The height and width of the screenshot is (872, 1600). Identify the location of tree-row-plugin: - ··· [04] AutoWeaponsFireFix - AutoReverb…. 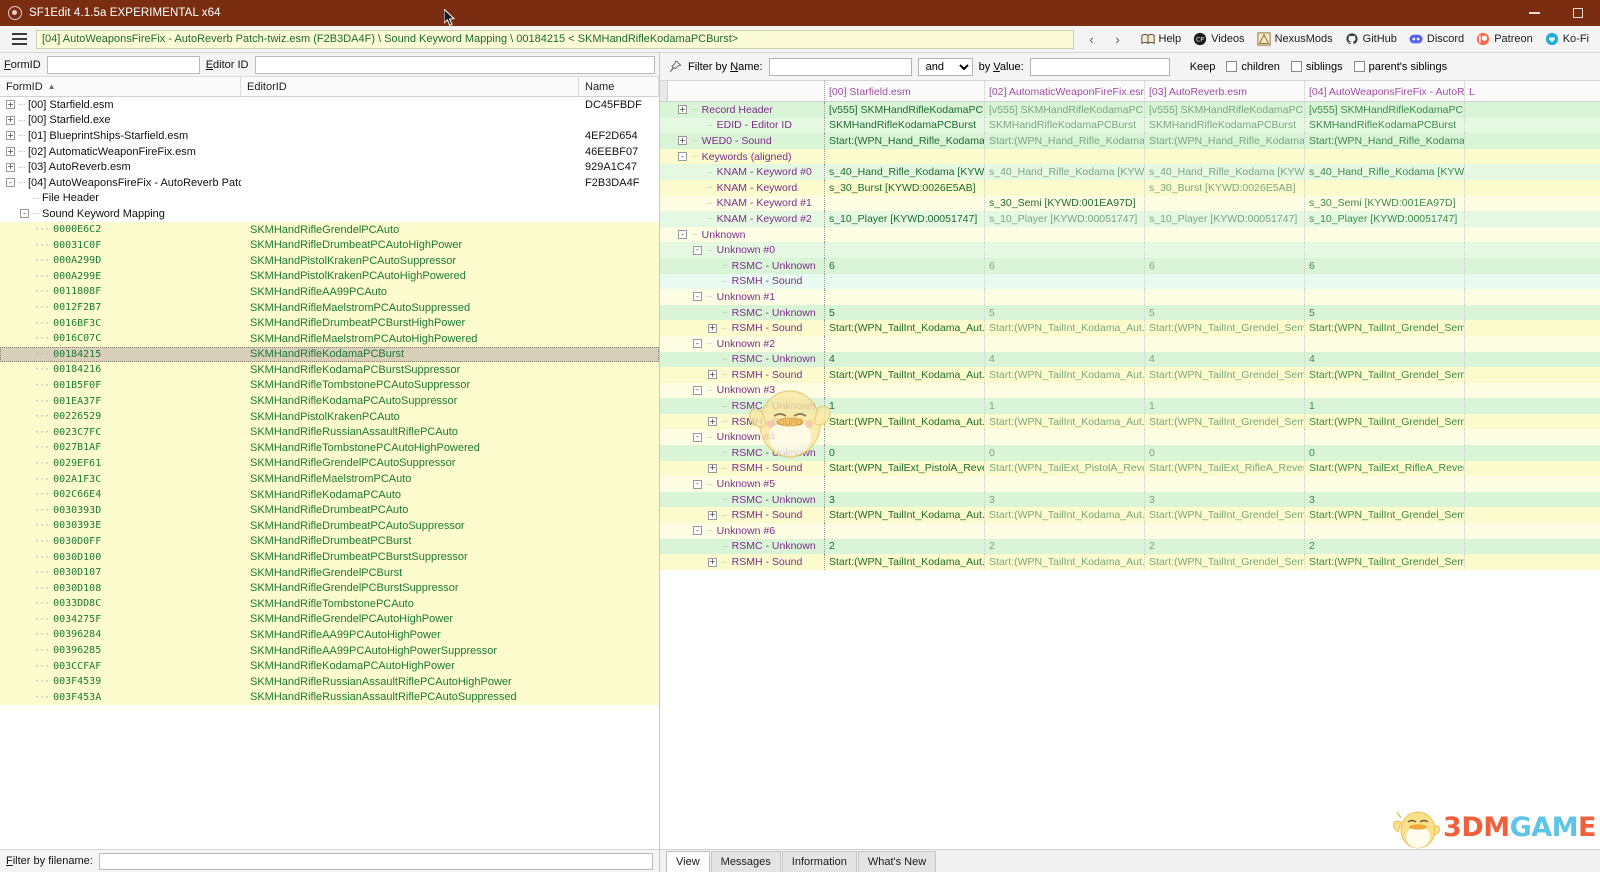
(329, 183).